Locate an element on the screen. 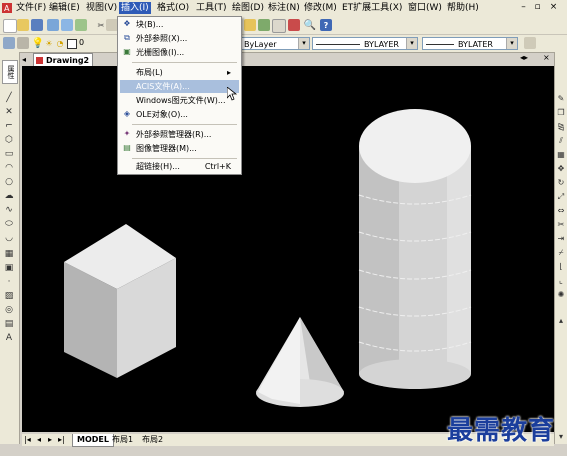 This screenshot has width=567, height=456. block-icon: ❖ is located at coordinates (127, 23).